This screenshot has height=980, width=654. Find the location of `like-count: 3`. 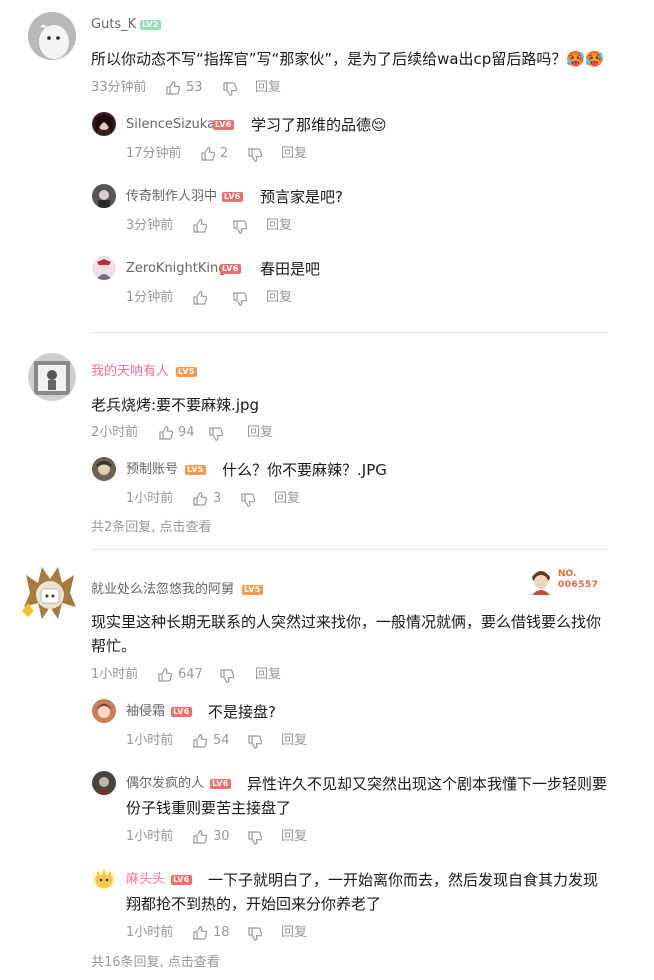

like-count: 3 is located at coordinates (217, 498).